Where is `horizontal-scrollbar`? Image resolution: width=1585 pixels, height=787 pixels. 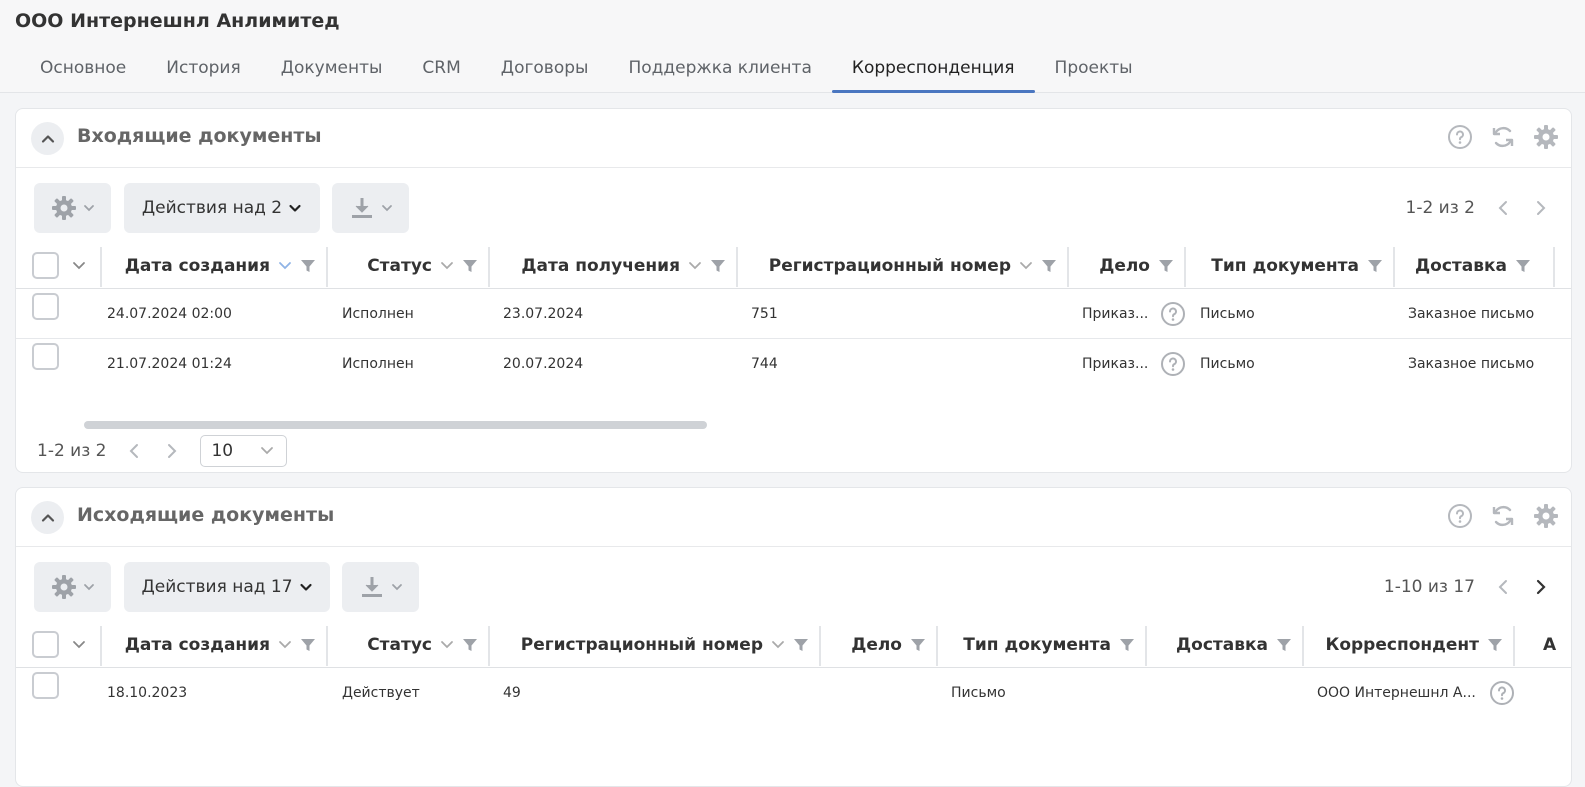
horizontal-scrollbar is located at coordinates (395, 425).